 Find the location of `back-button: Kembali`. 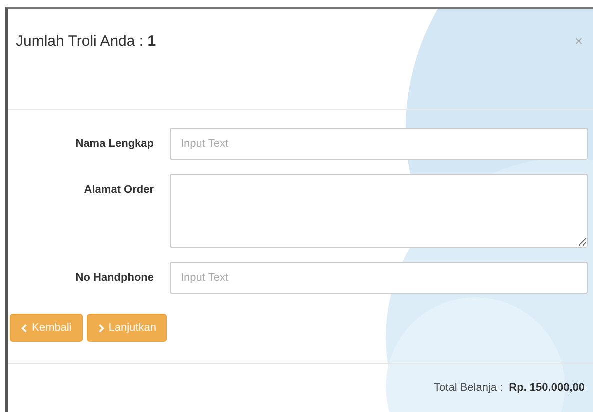

back-button: Kembali is located at coordinates (46, 328).